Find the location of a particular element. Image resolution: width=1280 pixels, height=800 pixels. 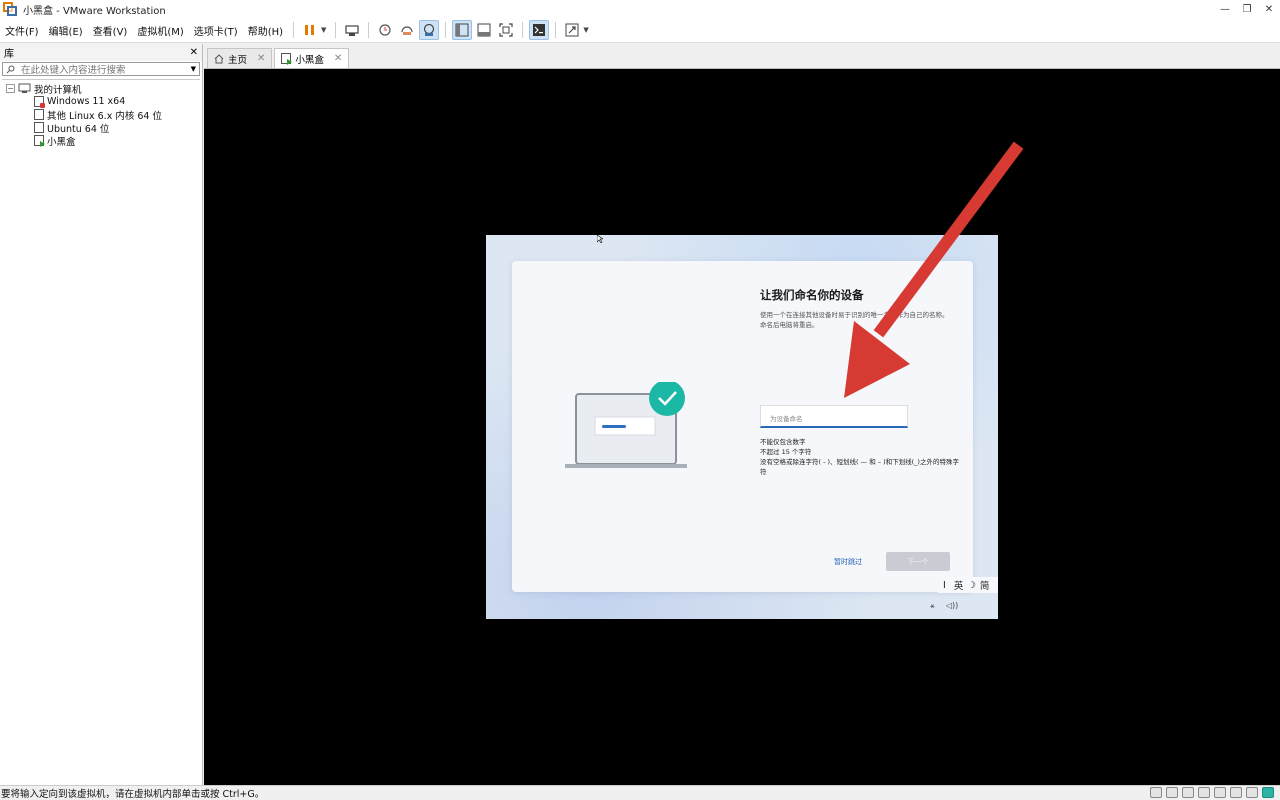

printer-icon is located at coordinates (1236, 792).